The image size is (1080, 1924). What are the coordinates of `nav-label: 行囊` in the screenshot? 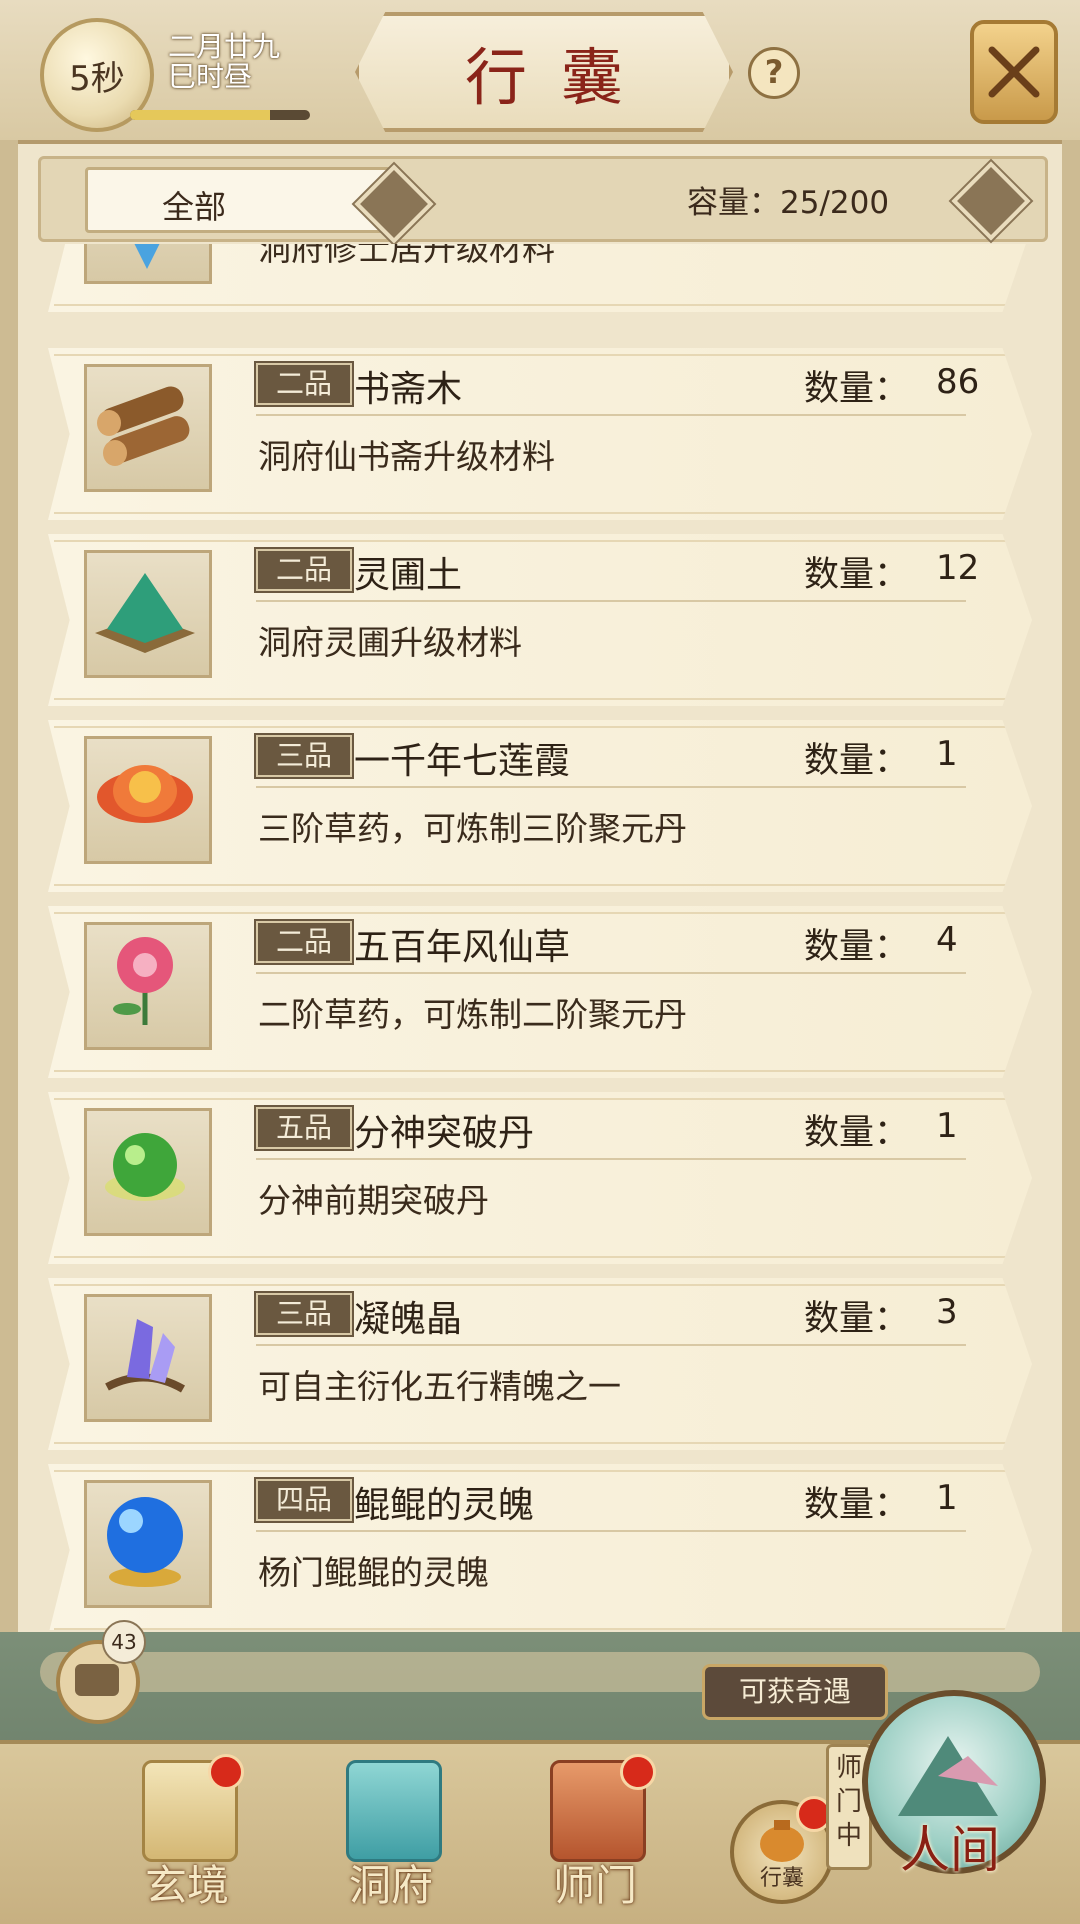 It's located at (781, 1878).